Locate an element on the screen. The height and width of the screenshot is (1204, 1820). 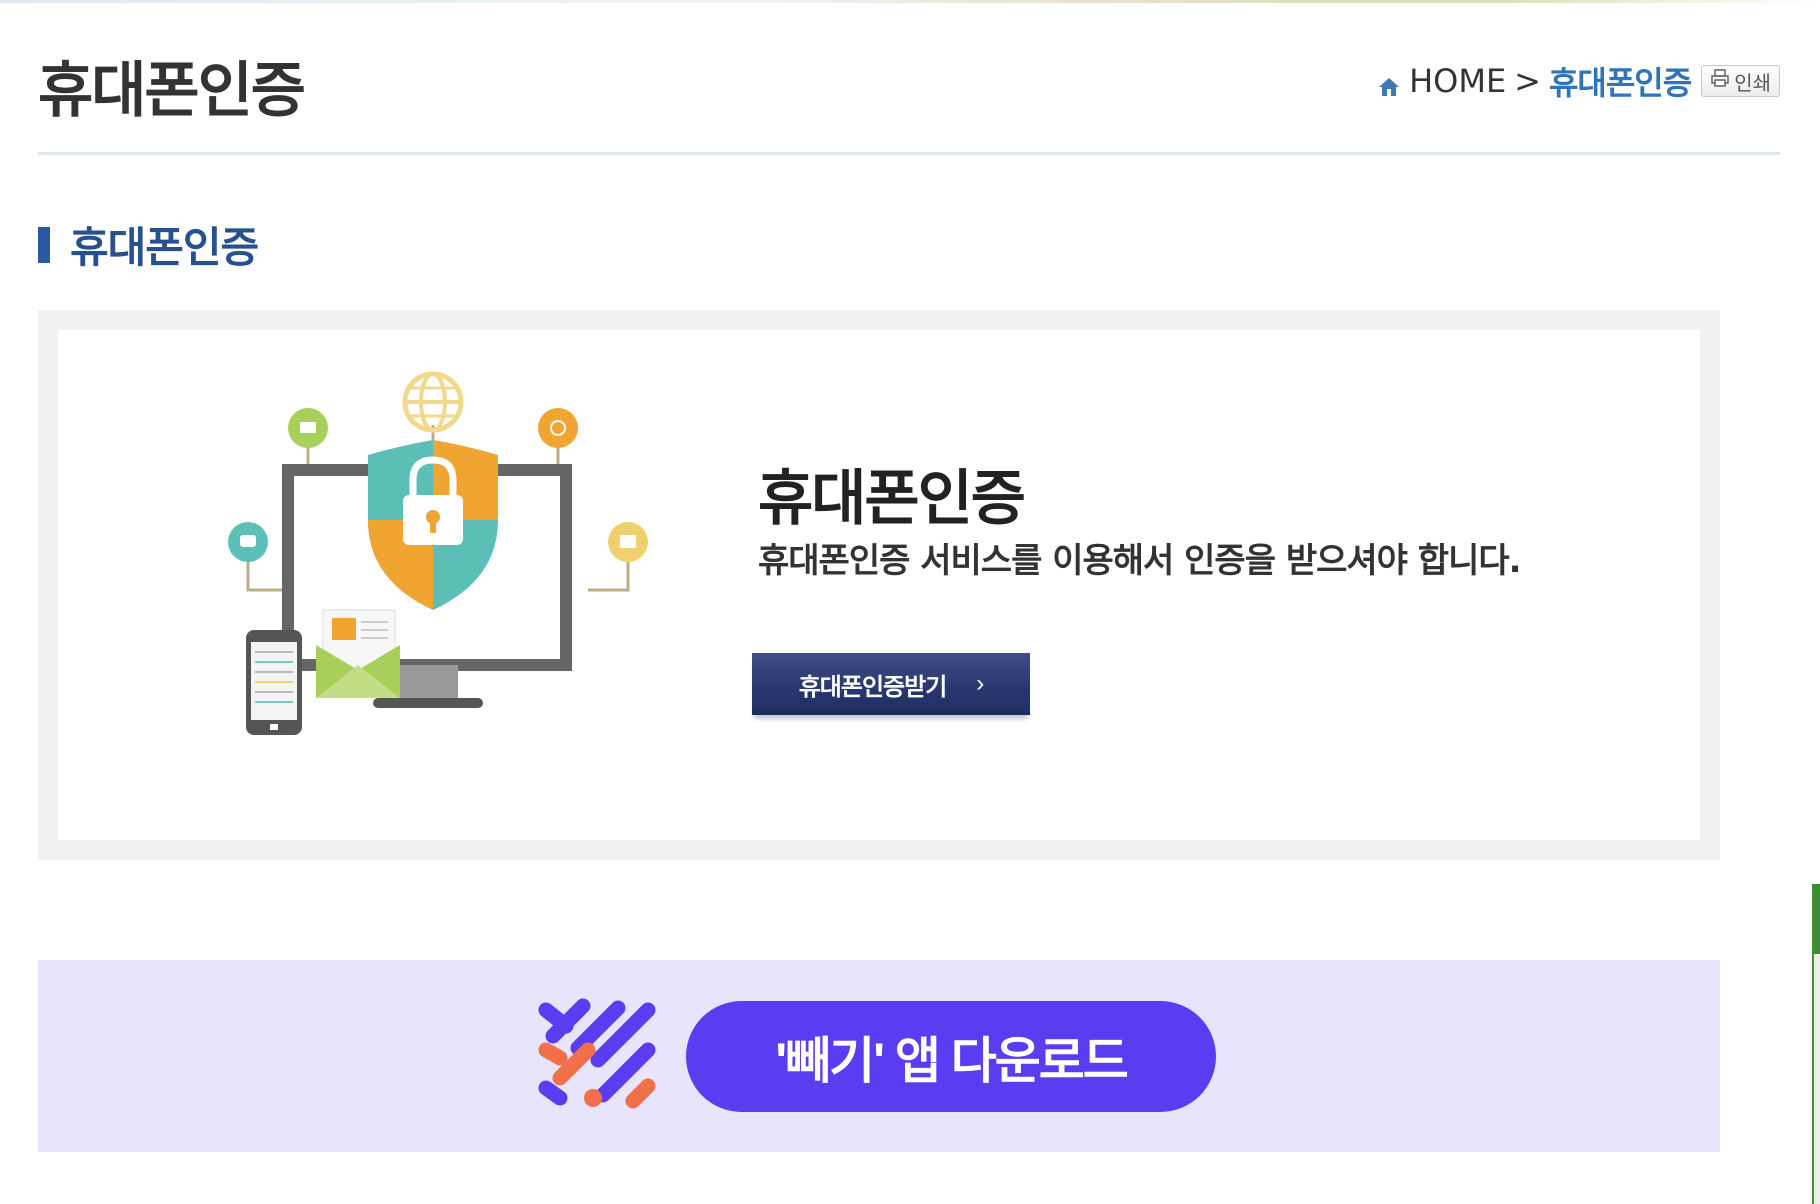
top-banner-strip is located at coordinates (910, 1).